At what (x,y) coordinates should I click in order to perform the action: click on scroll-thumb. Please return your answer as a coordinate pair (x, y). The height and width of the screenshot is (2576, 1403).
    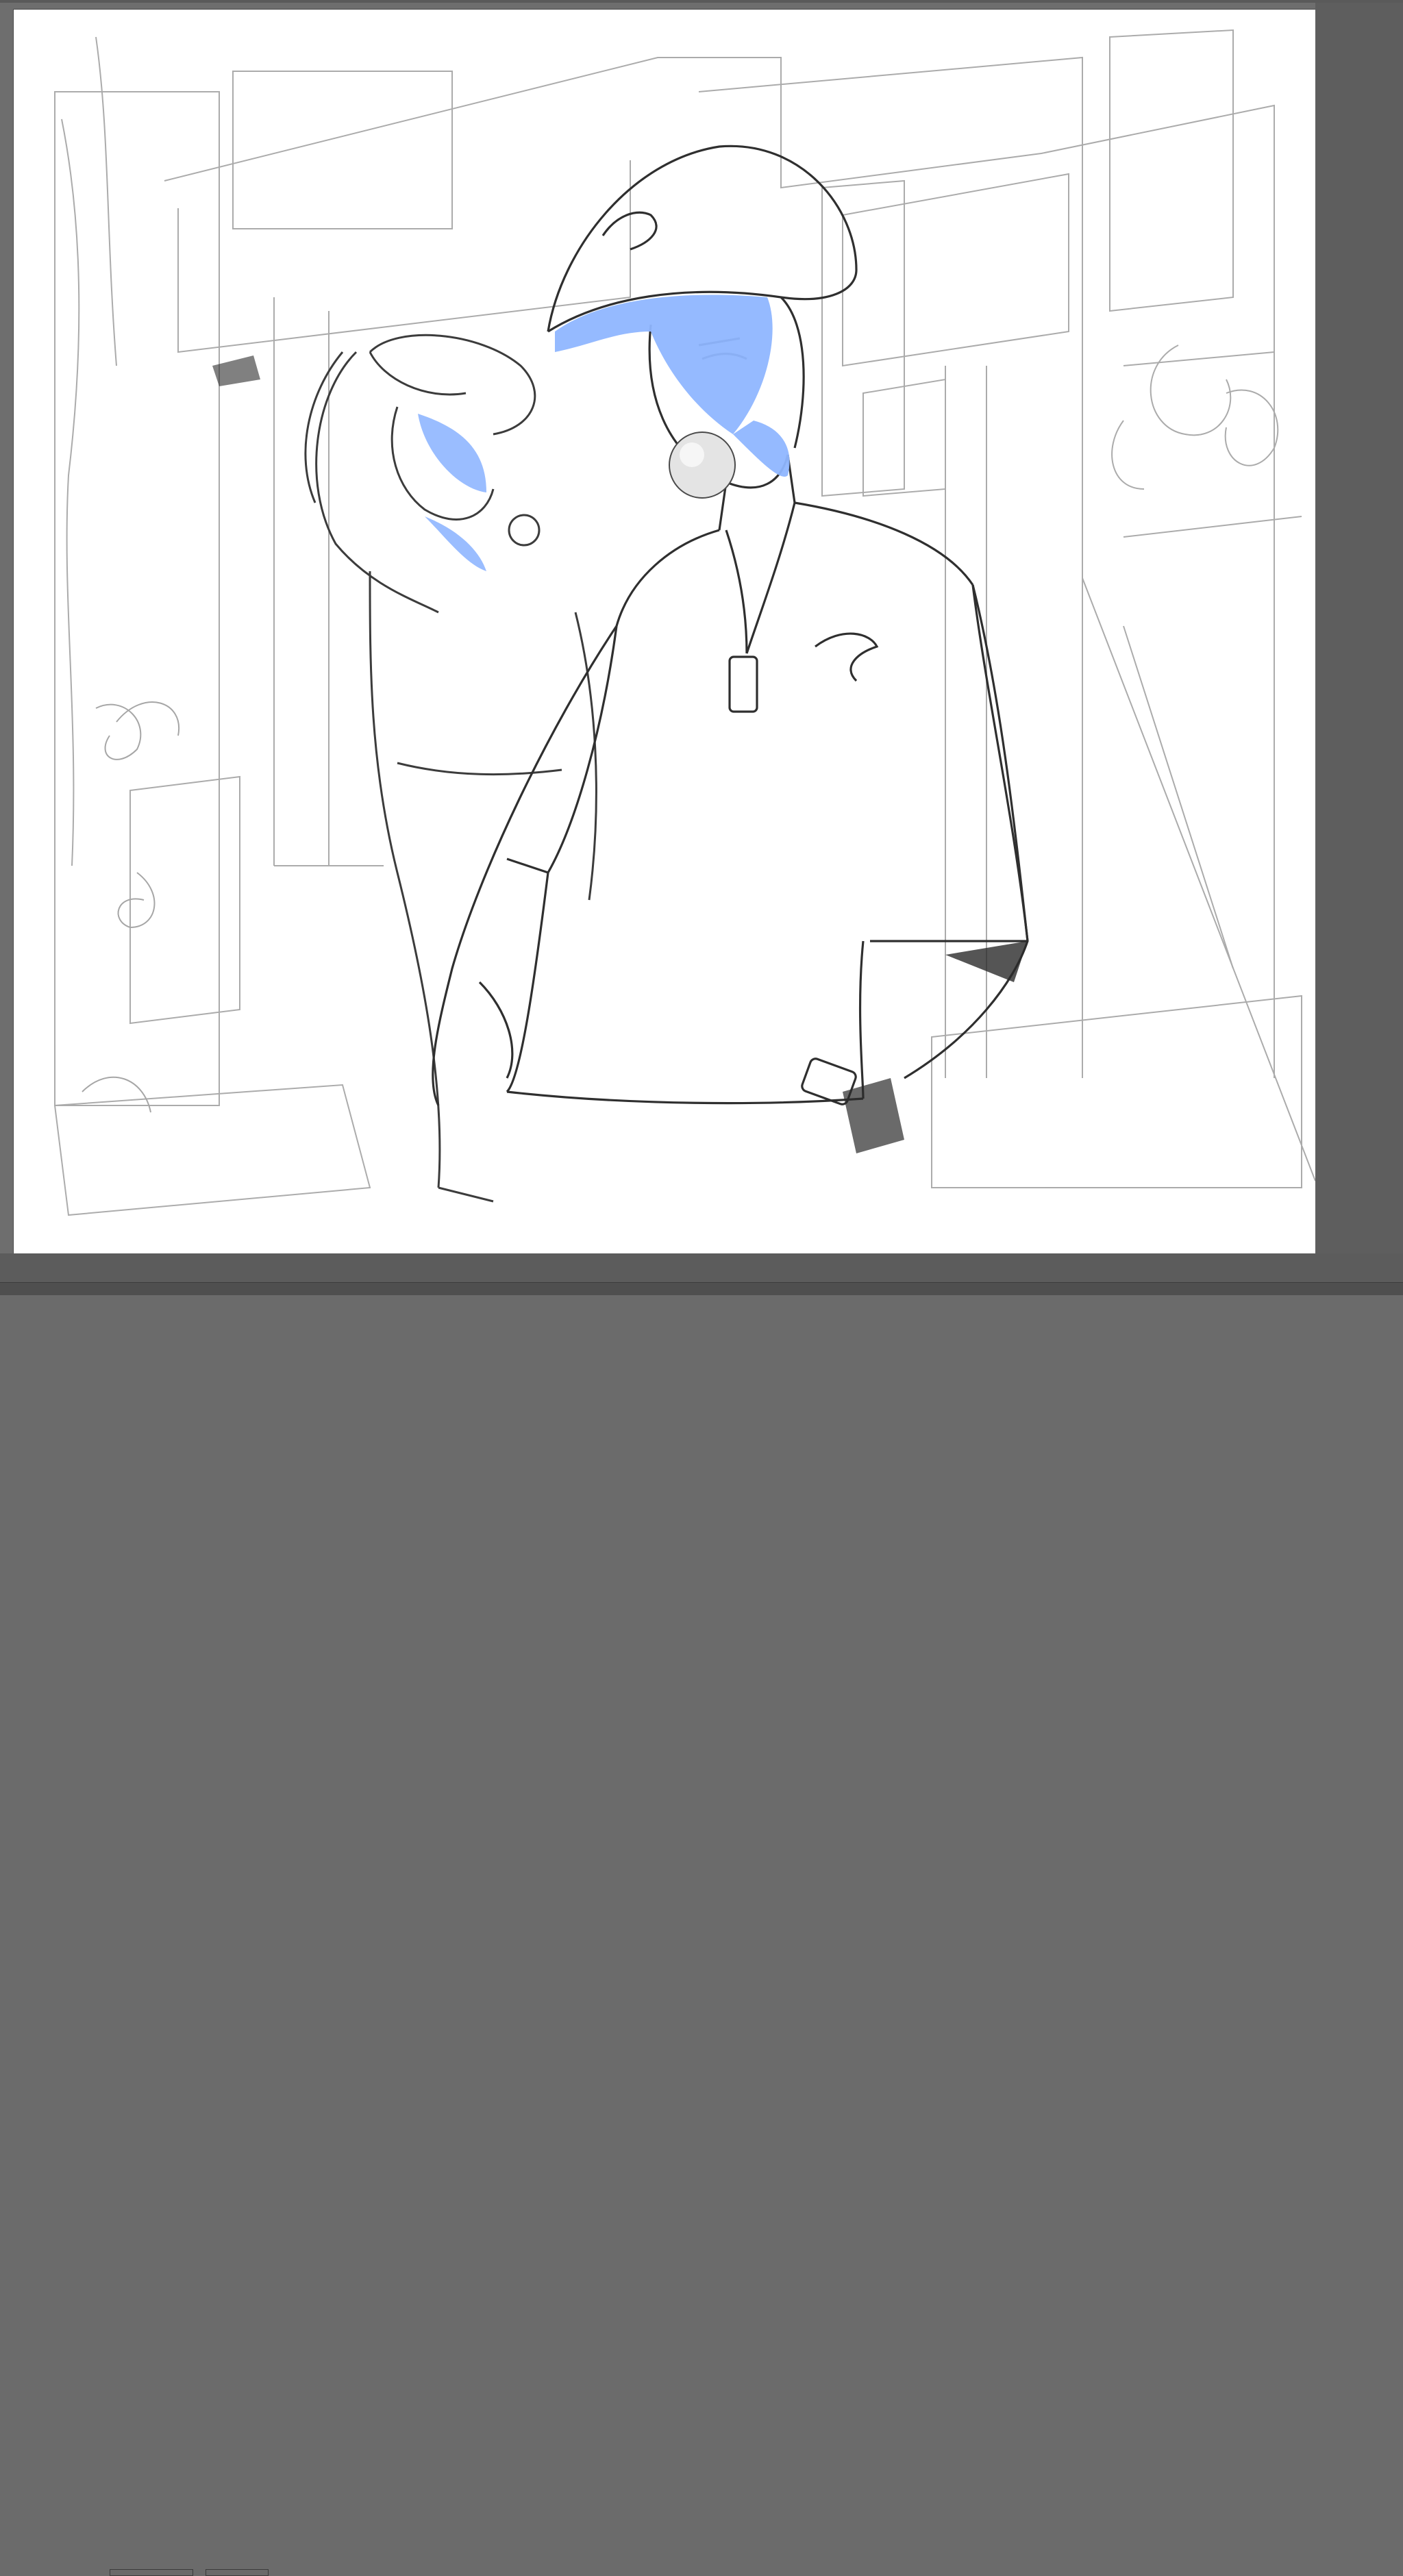
    Looking at the image, I should click on (151, 2572).